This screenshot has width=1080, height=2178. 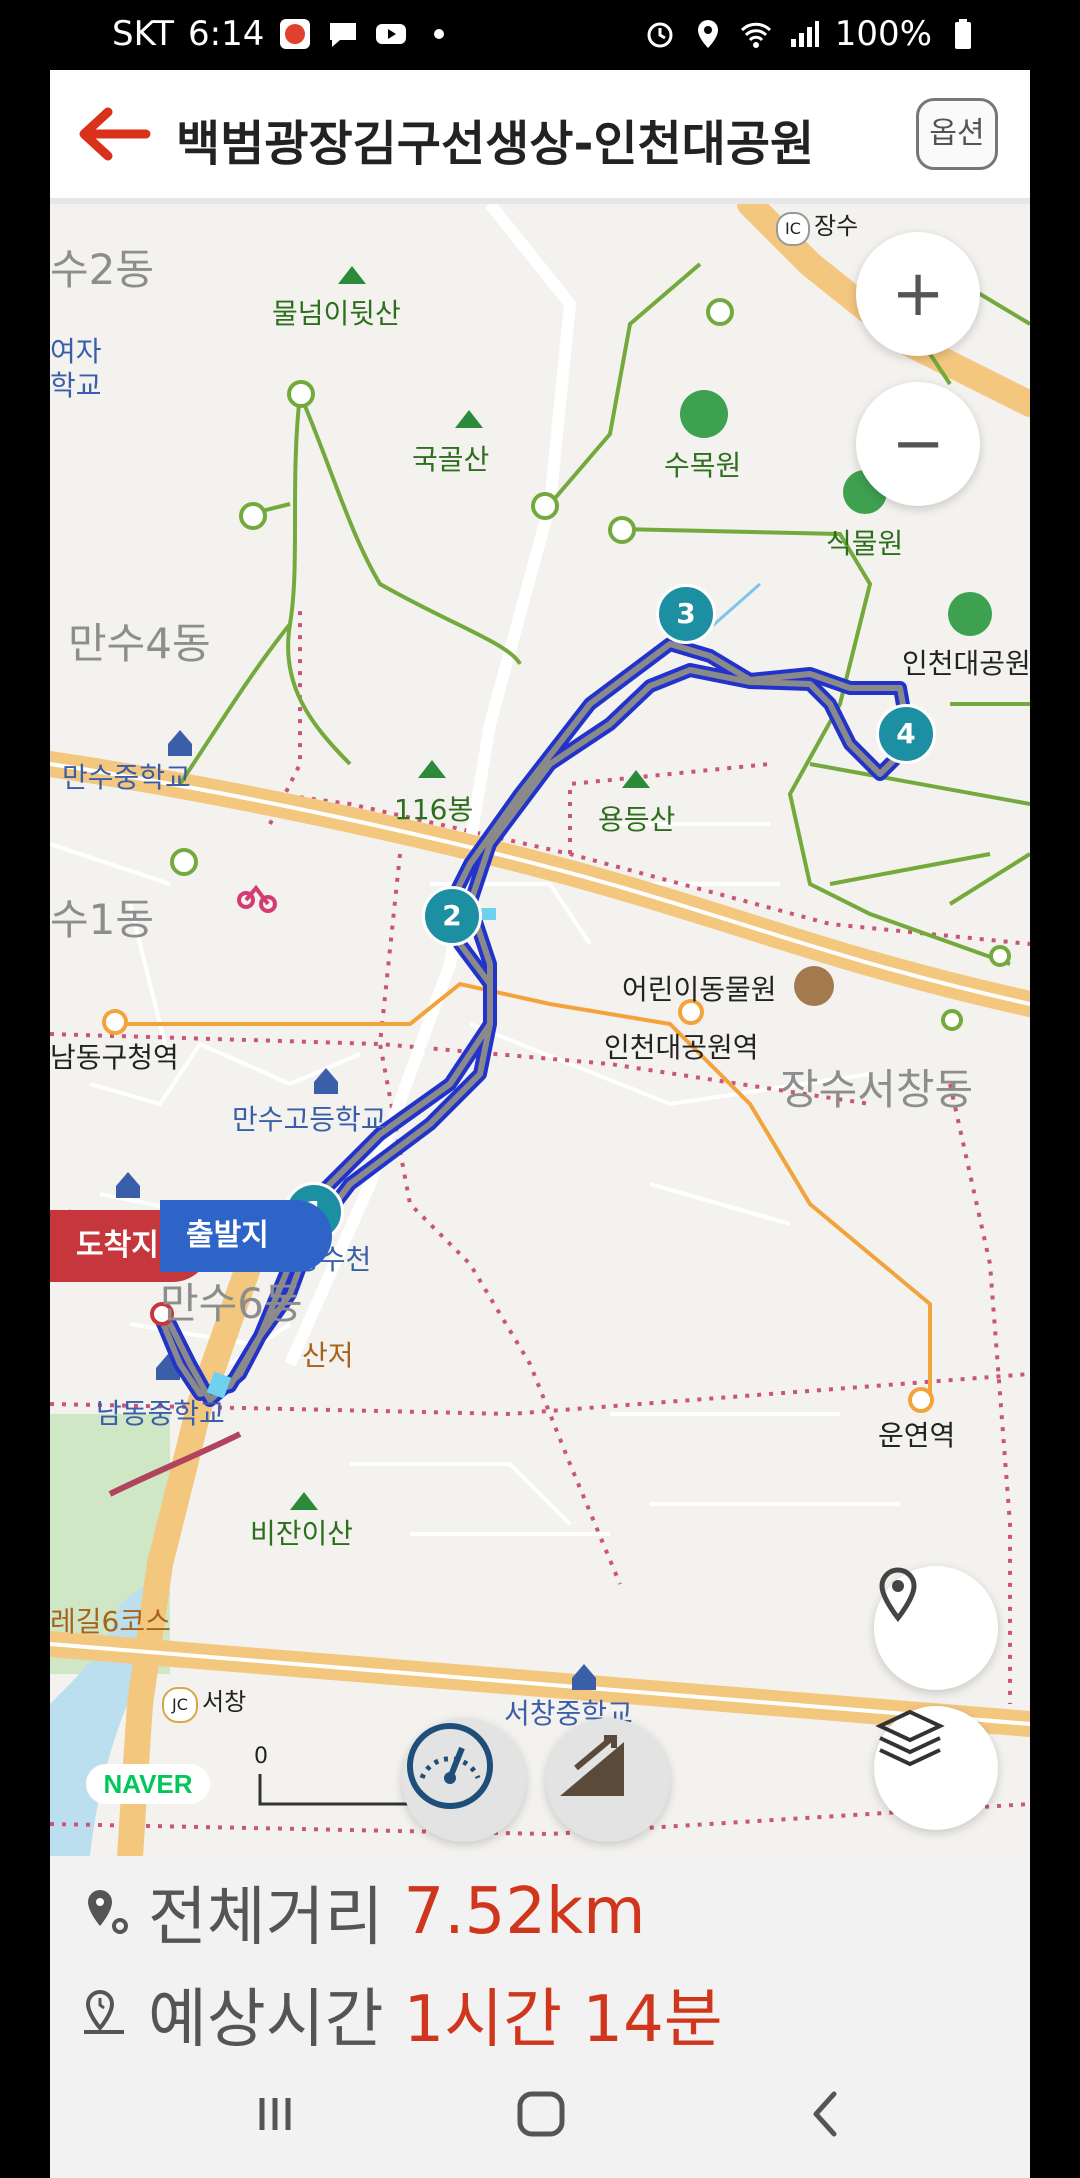 I want to click on time-row: 예상시간 1시간 14분, so click(x=400, y=2014).